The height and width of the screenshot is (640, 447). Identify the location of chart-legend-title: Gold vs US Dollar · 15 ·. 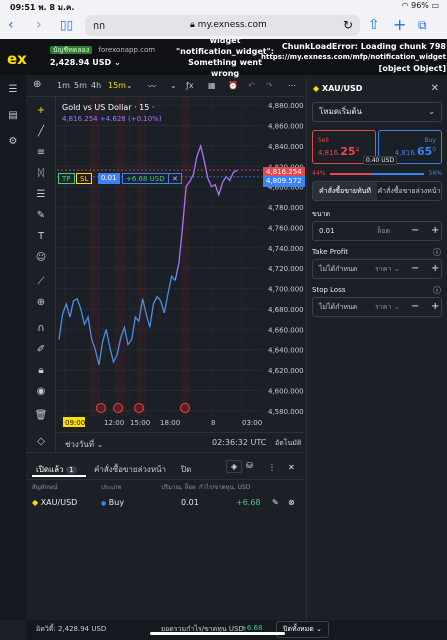
(108, 107).